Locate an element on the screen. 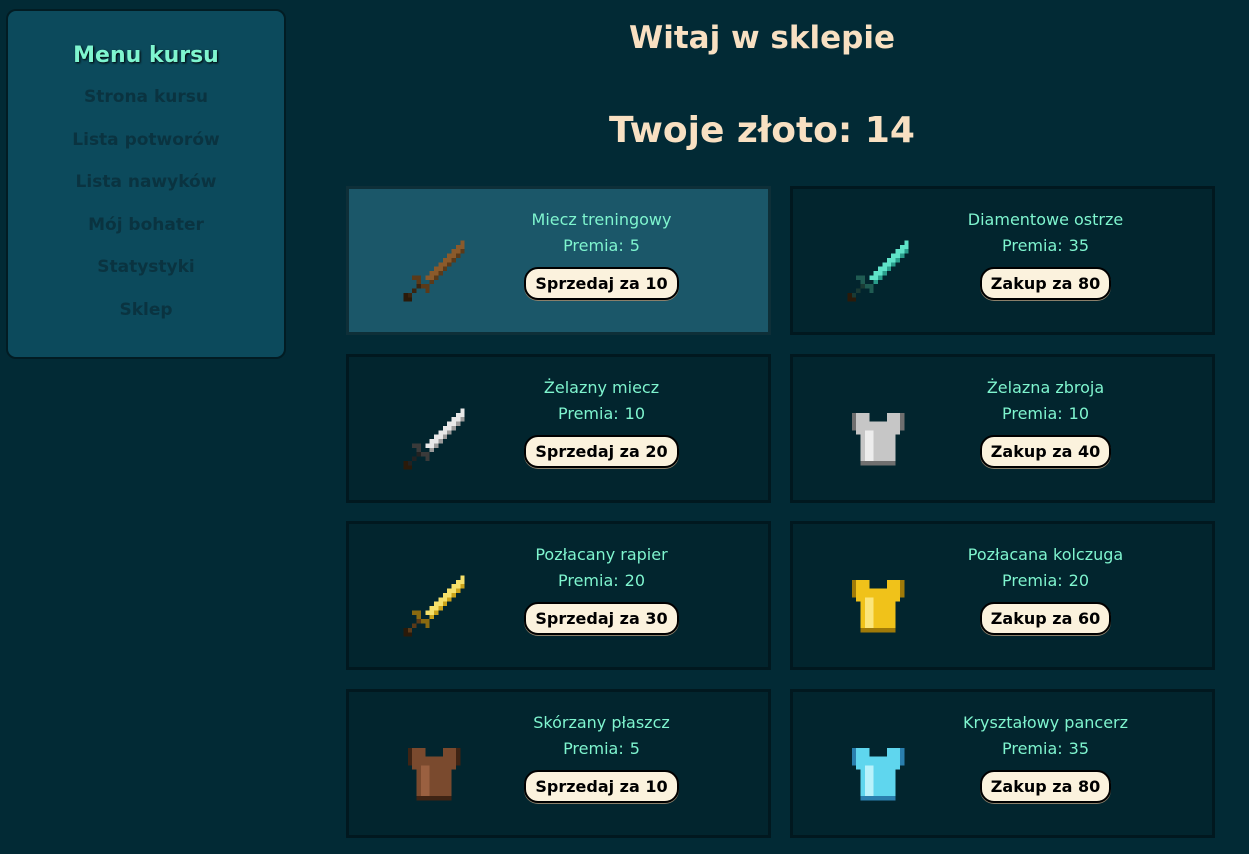 The width and height of the screenshot is (1249, 854). shop-item-card: Kryształowy pancerz Premia: 35 Zakup za 80 is located at coordinates (1002, 763).